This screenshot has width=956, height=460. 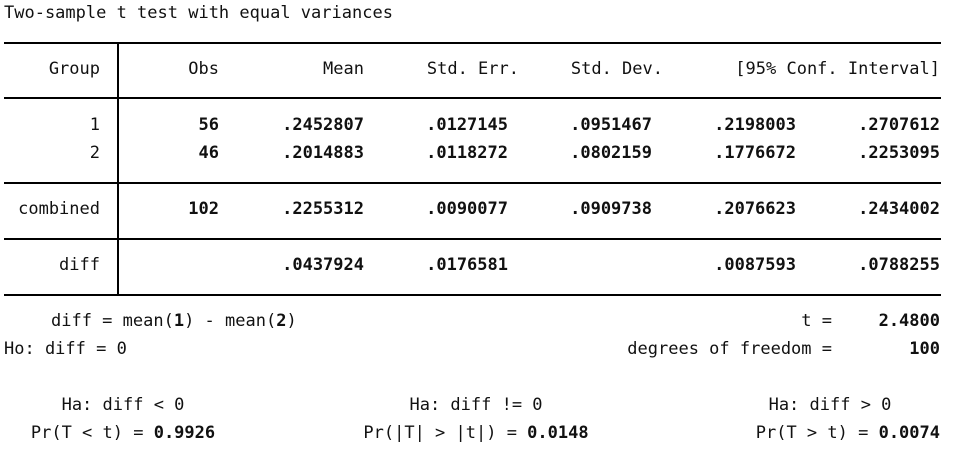 What do you see at coordinates (472, 69) in the screenshot?
I see `header-std-err: Std. Err.` at bounding box center [472, 69].